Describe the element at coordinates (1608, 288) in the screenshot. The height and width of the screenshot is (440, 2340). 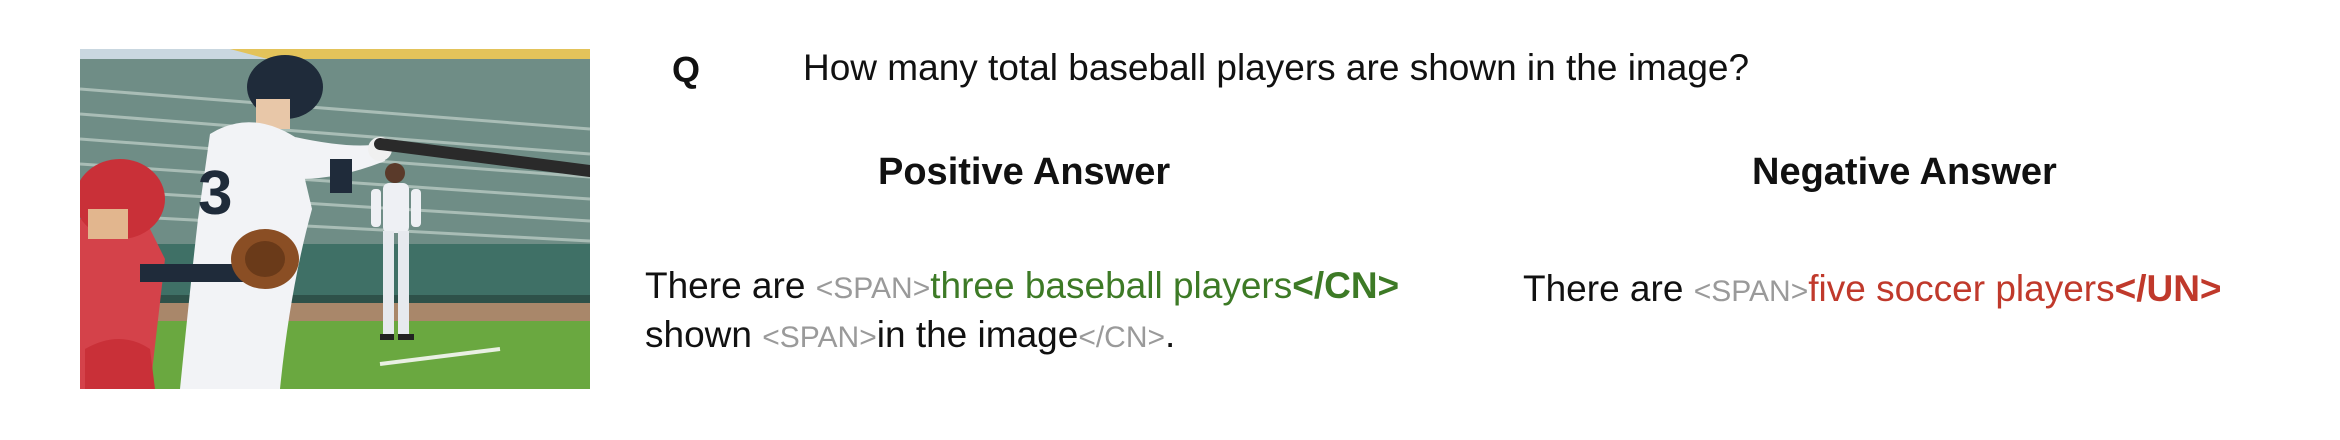
I see `negative-prefix: There are` at that location.